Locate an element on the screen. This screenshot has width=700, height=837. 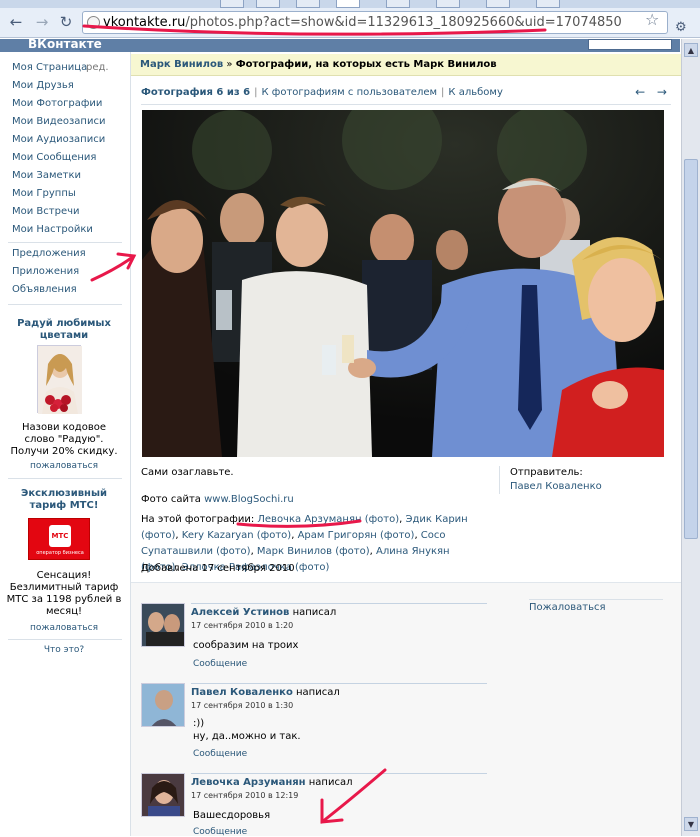
sidebar-item-offers: Предложения is located at coordinates (49, 253).